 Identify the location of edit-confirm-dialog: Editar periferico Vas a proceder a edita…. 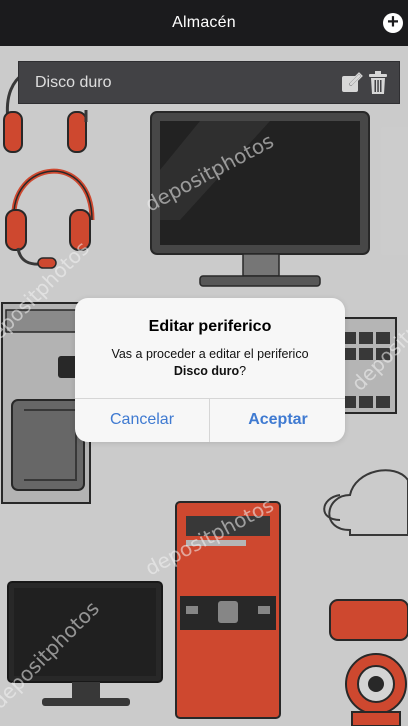
(210, 370).